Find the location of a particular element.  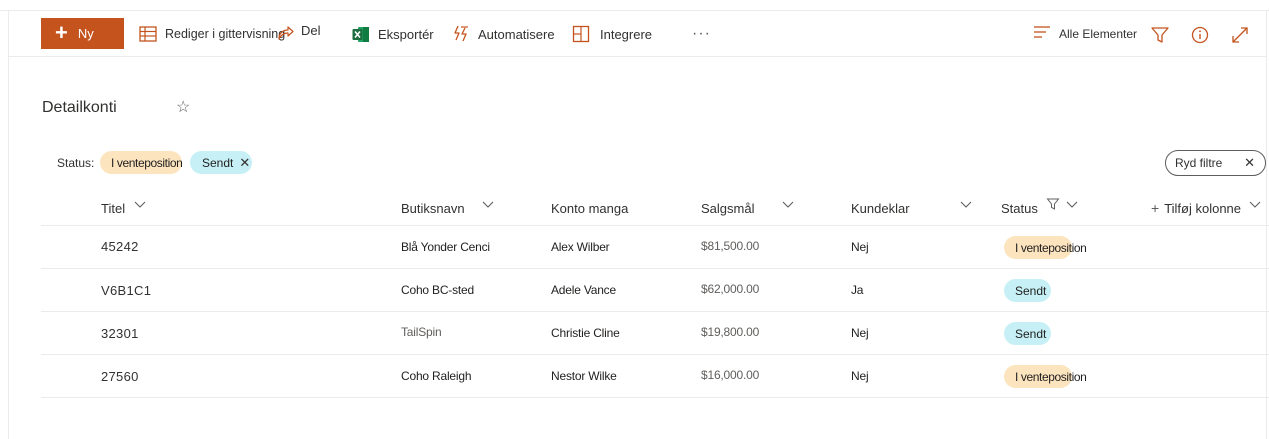

column-header-store-label: Butiksnavn is located at coordinates (433, 208).